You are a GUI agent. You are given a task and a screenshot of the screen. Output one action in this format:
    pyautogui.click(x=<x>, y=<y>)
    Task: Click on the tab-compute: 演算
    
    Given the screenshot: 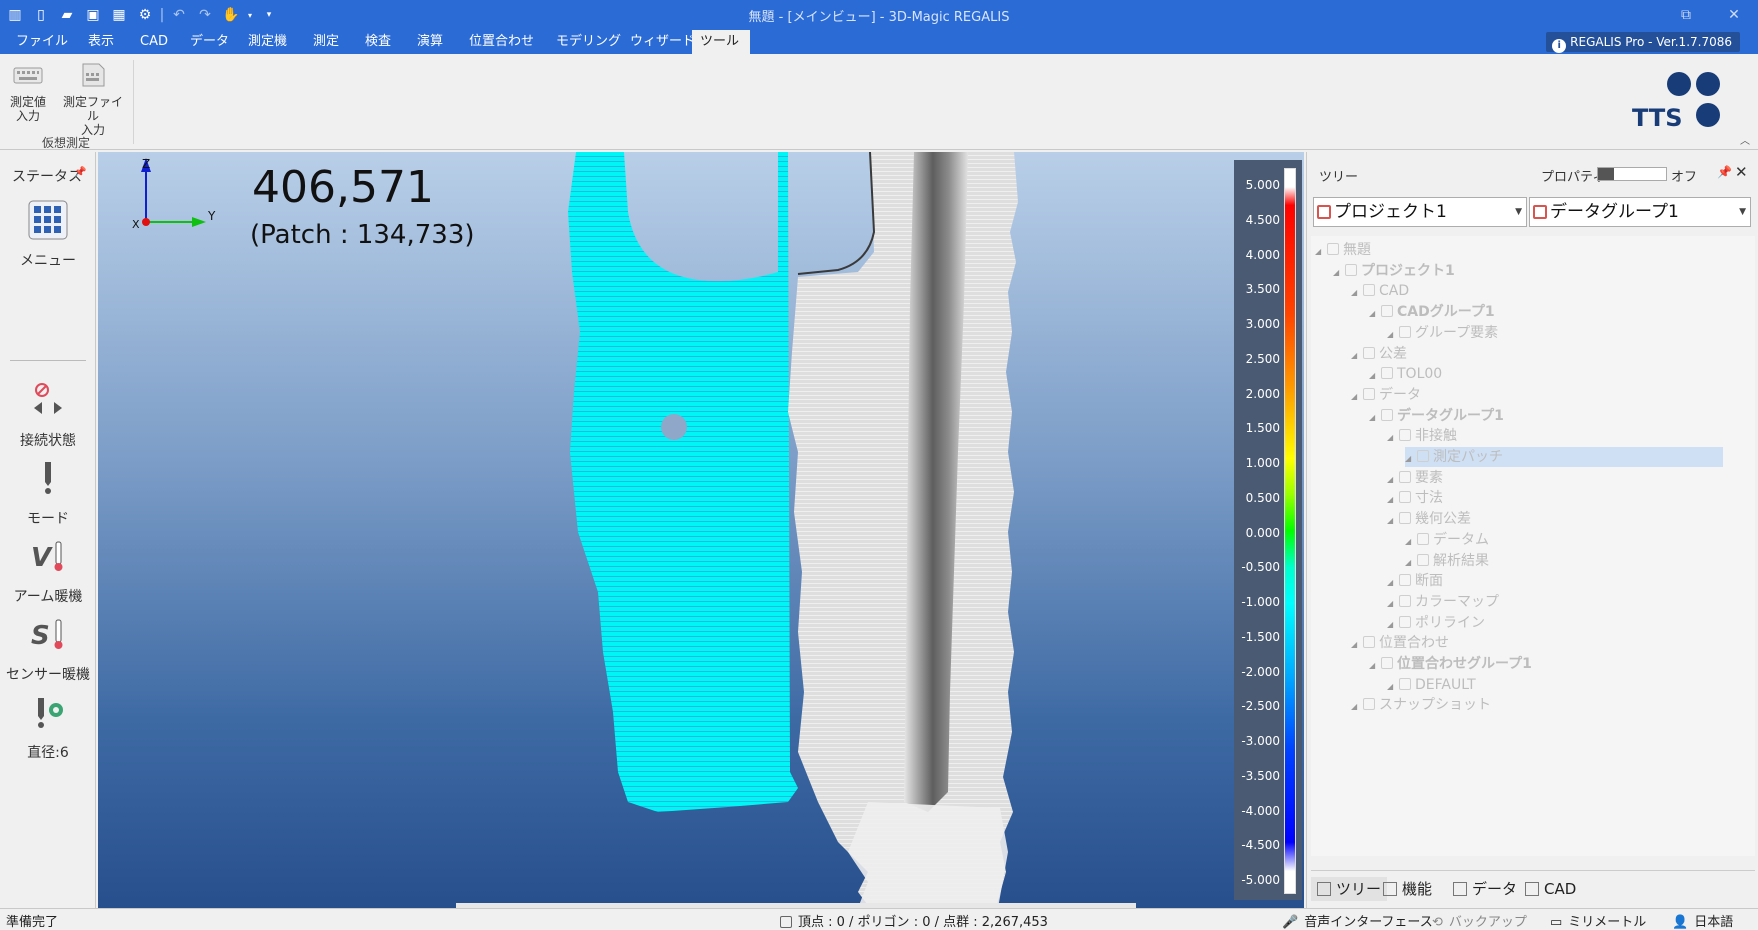 What is the action you would take?
    pyautogui.click(x=430, y=42)
    